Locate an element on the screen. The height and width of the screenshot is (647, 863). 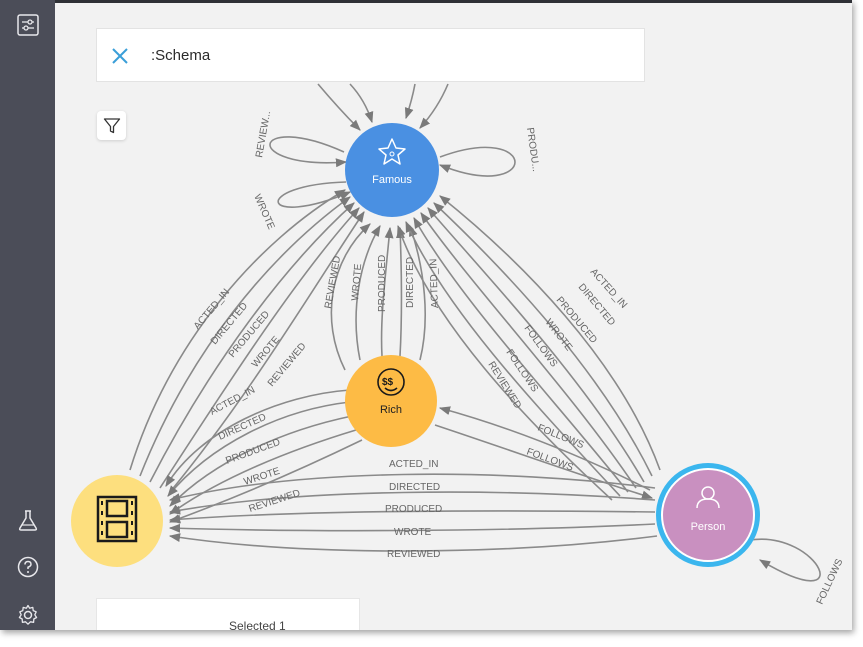
label-rich-famous-reviewed: REVIEWED is located at coordinates (333, 282).